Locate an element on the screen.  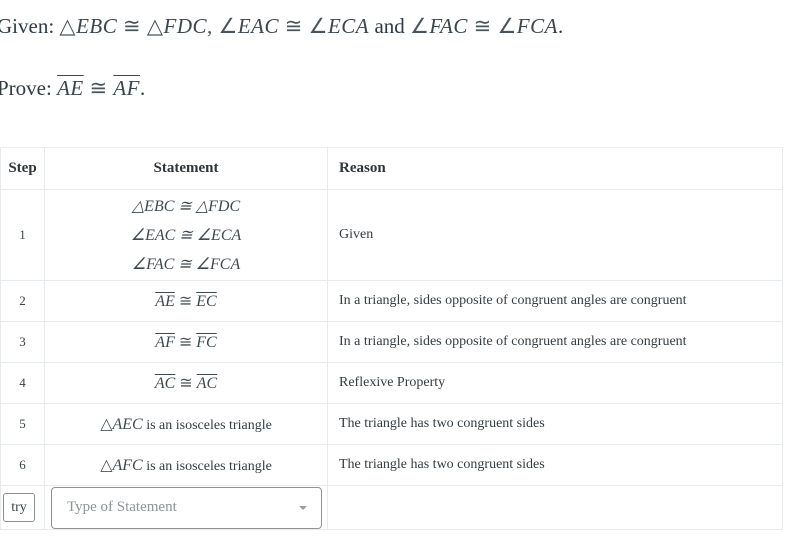
table-row: 4 AC ≅ AC Reflexive Property is located at coordinates (391, 383).